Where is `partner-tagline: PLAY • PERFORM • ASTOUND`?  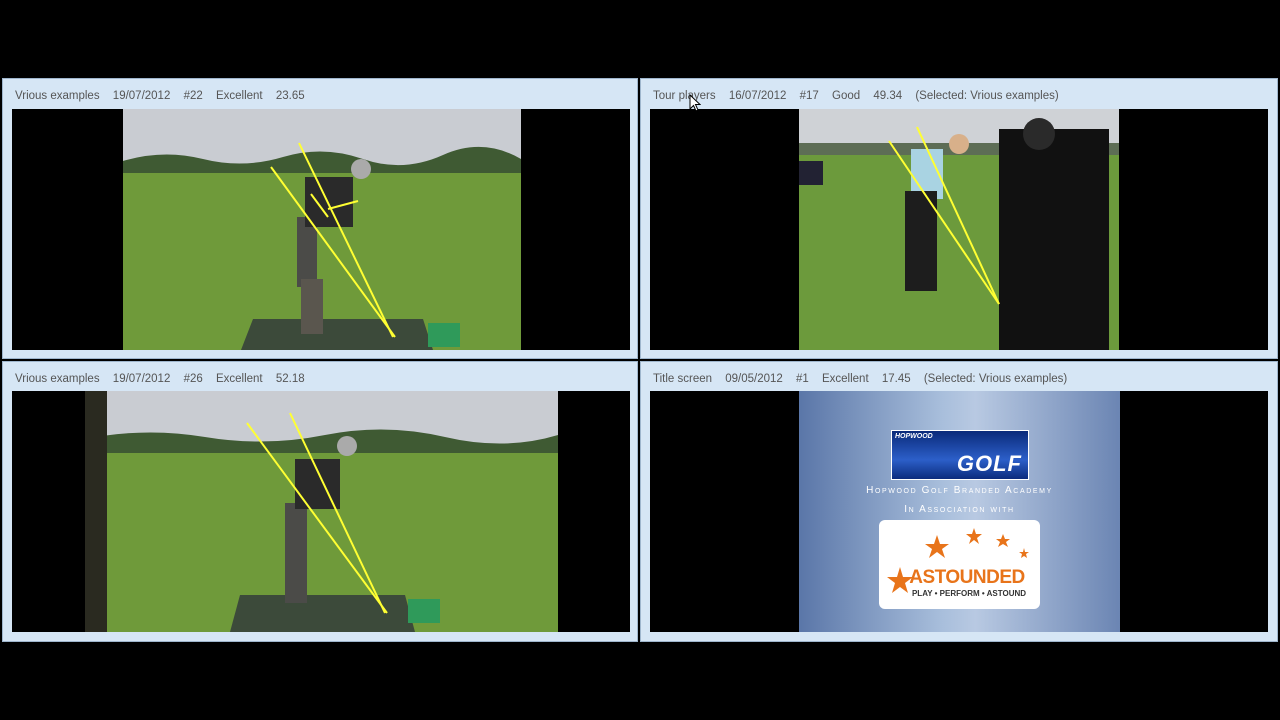
partner-tagline: PLAY • PERFORM • ASTOUND is located at coordinates (969, 593).